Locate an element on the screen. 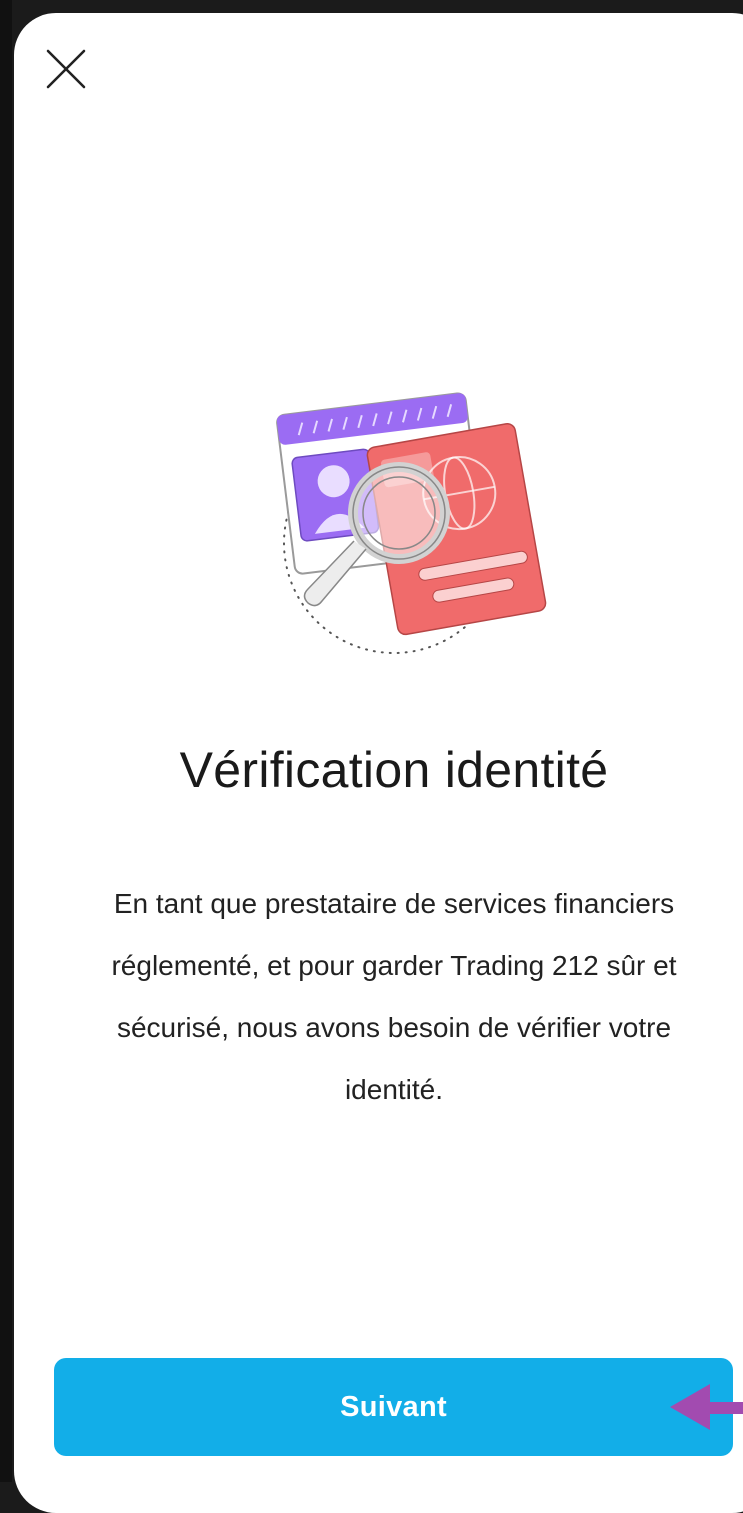  close-button is located at coordinates (66, 69).